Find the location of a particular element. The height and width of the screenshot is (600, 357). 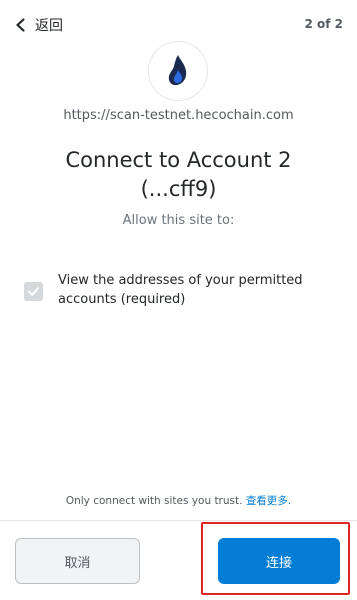

chevron-left-icon is located at coordinates (20, 25).